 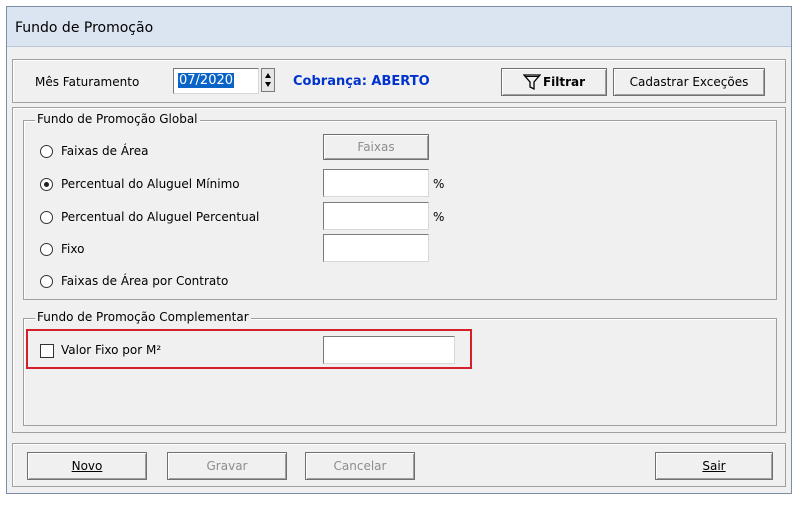 What do you see at coordinates (249, 349) in the screenshot?
I see `highlight-box` at bounding box center [249, 349].